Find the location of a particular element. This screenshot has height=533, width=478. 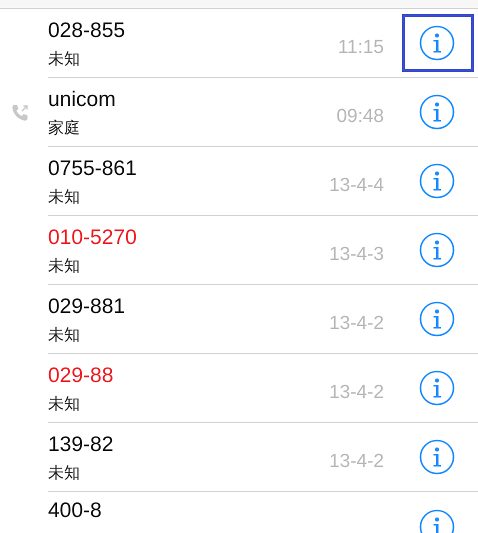

caller-name: 028-855 is located at coordinates (87, 31).